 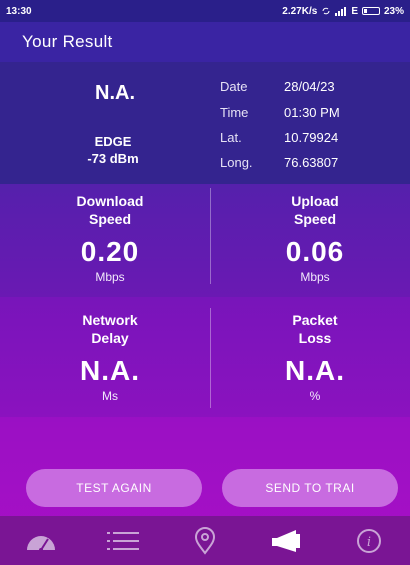 I want to click on metric-title: Network, so click(x=110, y=320).